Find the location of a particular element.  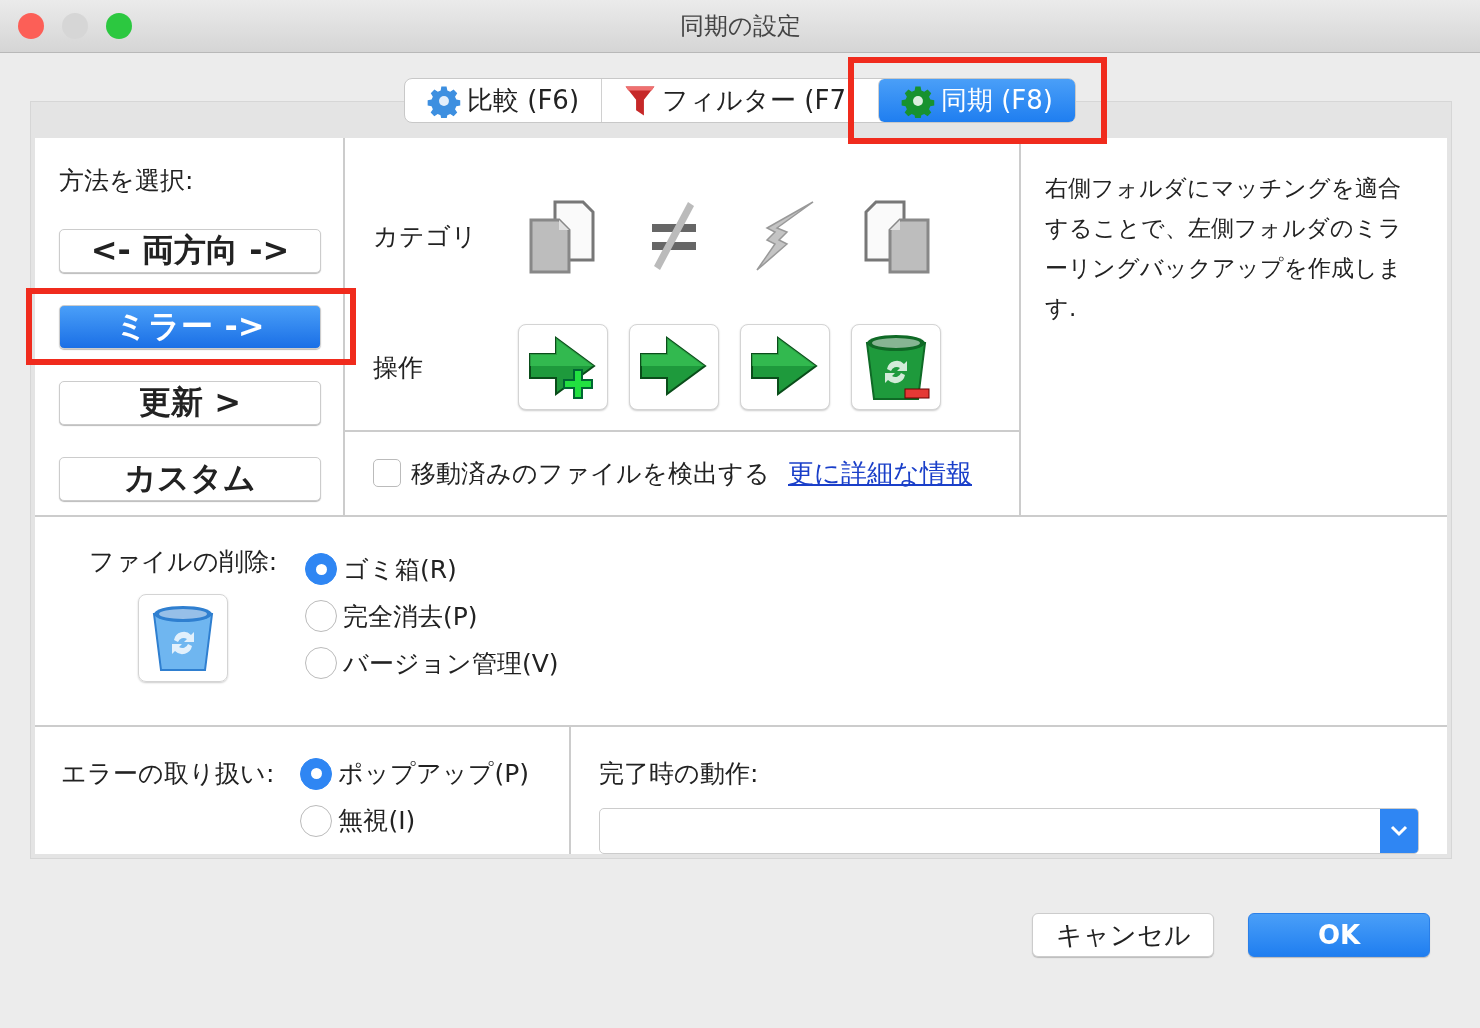

radio-label: 完全消去(P) is located at coordinates (410, 616).